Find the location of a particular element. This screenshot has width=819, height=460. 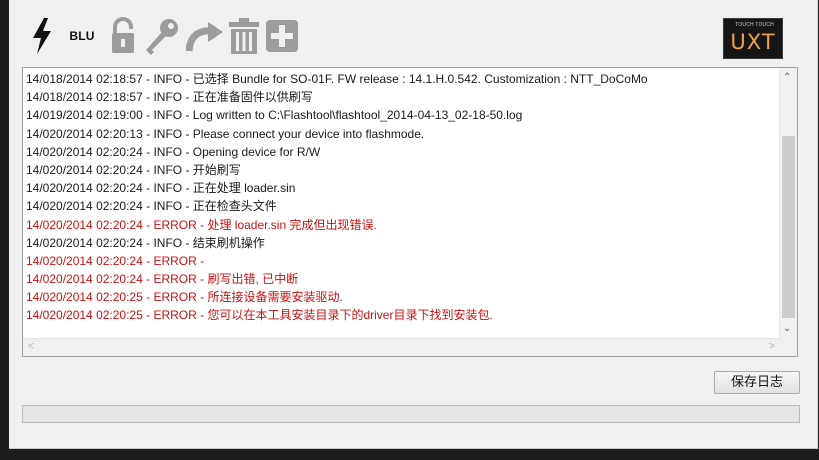

scroll-up-icon: ⌃ is located at coordinates (787, 78).